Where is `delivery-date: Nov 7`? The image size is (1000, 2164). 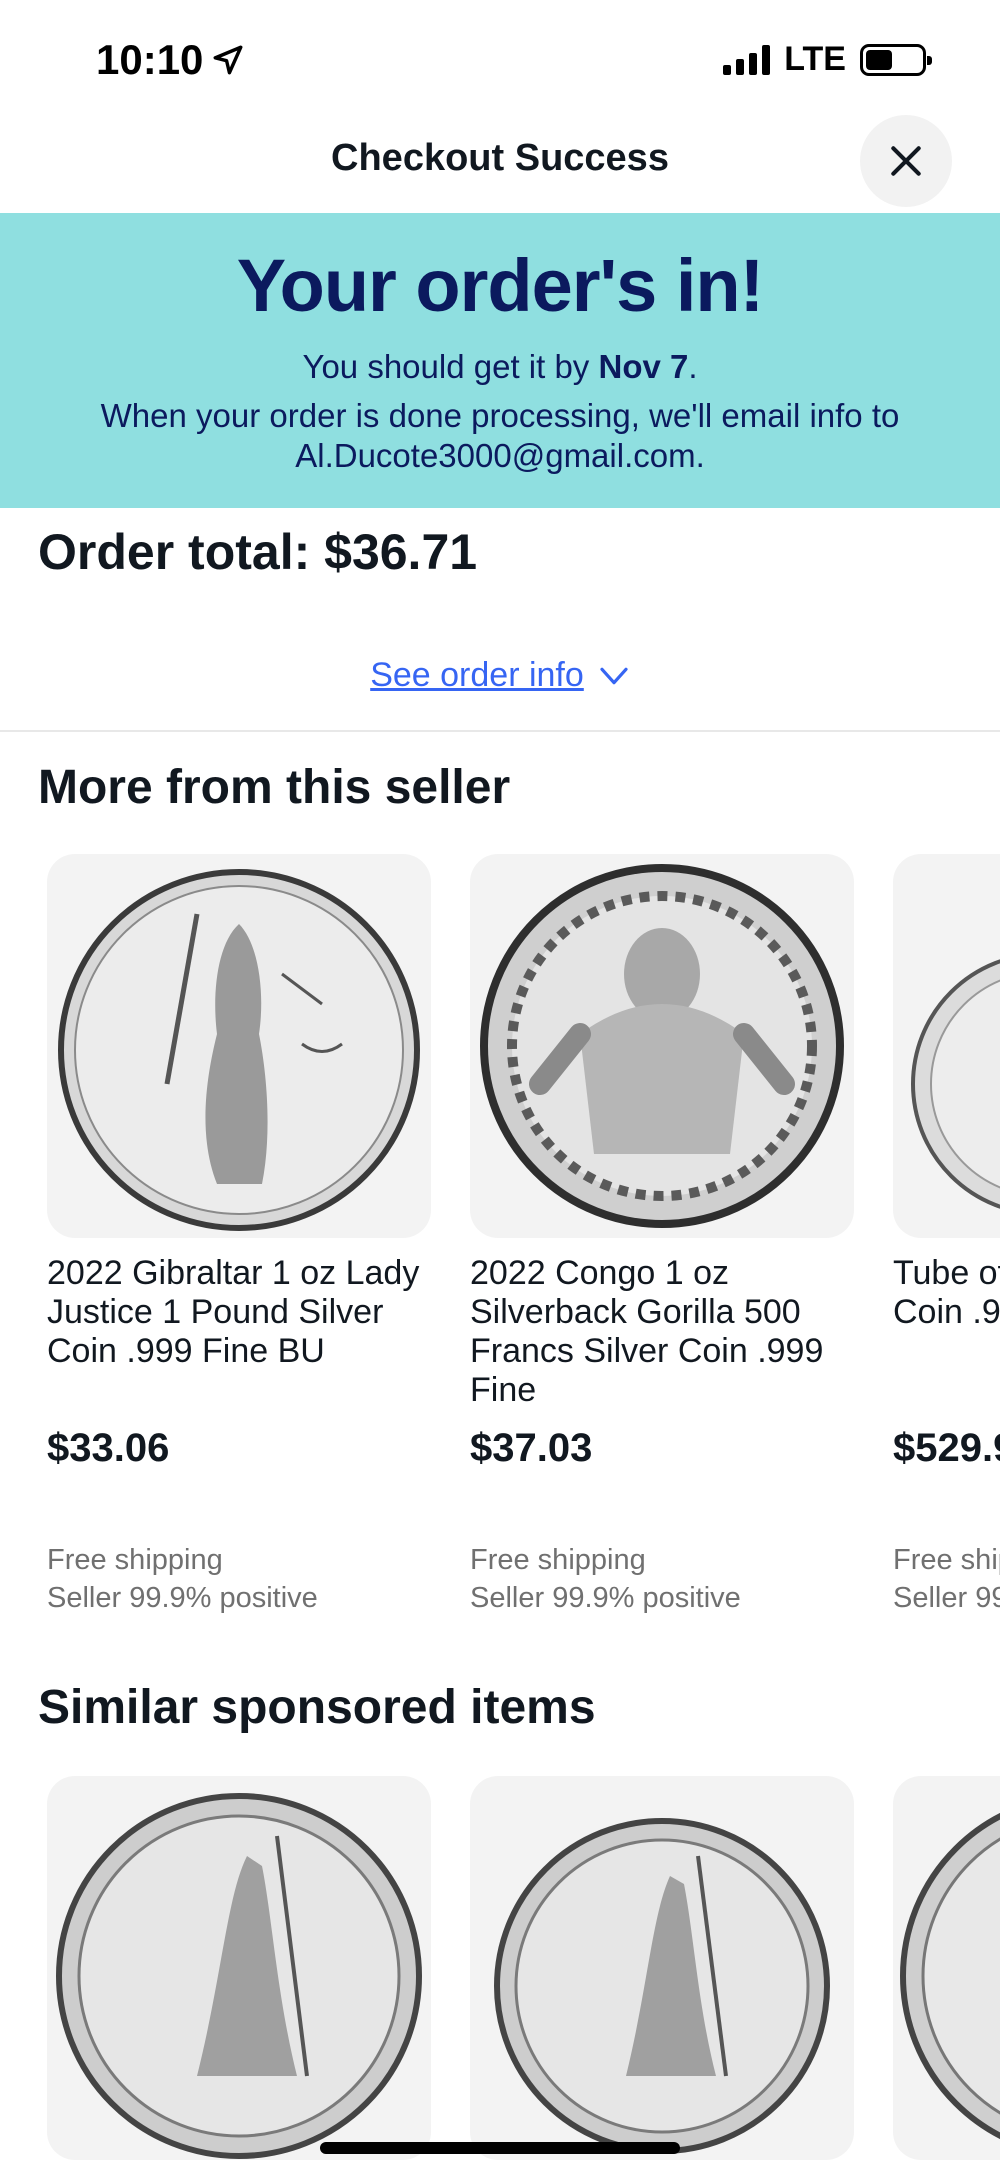 delivery-date: Nov 7 is located at coordinates (643, 366).